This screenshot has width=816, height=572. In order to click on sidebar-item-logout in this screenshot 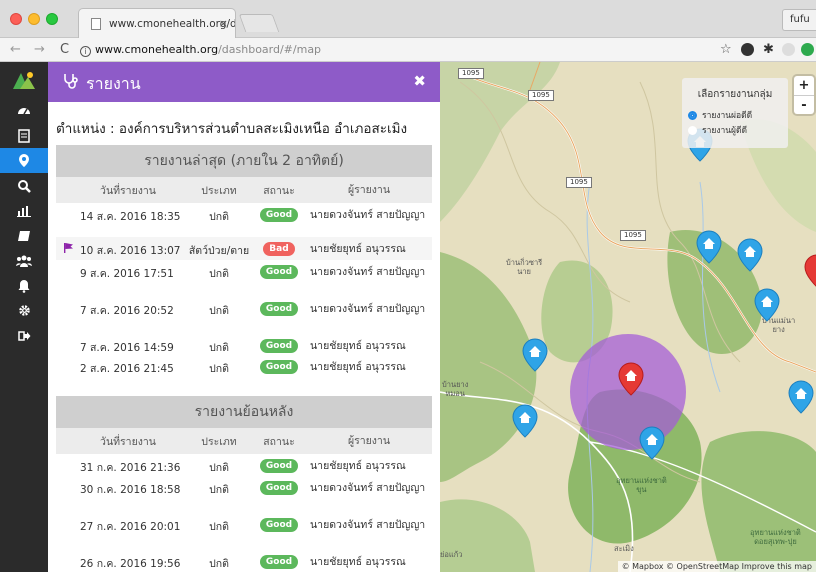, I will do `click(24, 335)`.